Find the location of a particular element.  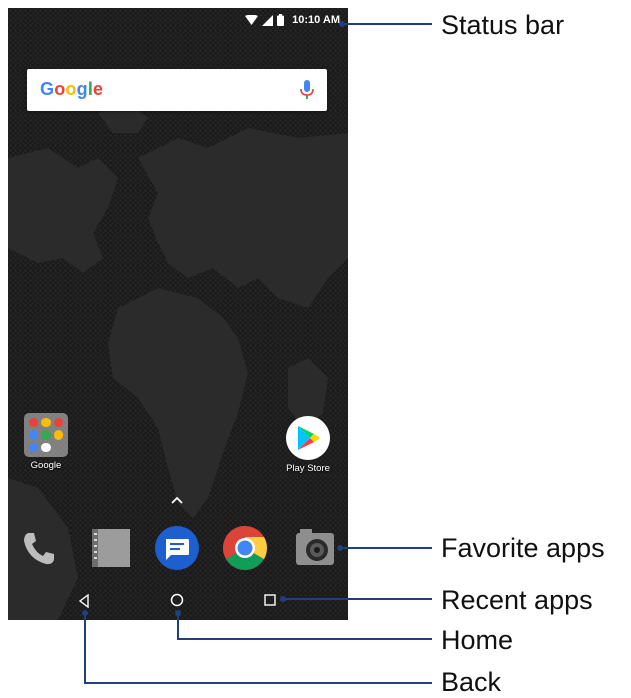

home-callout-line-h is located at coordinates (304, 639).